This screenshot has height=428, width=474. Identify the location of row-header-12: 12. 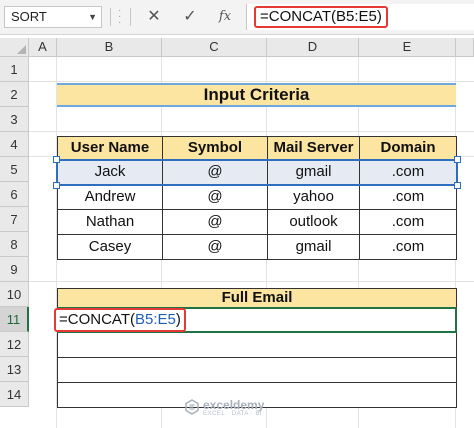
(14, 344).